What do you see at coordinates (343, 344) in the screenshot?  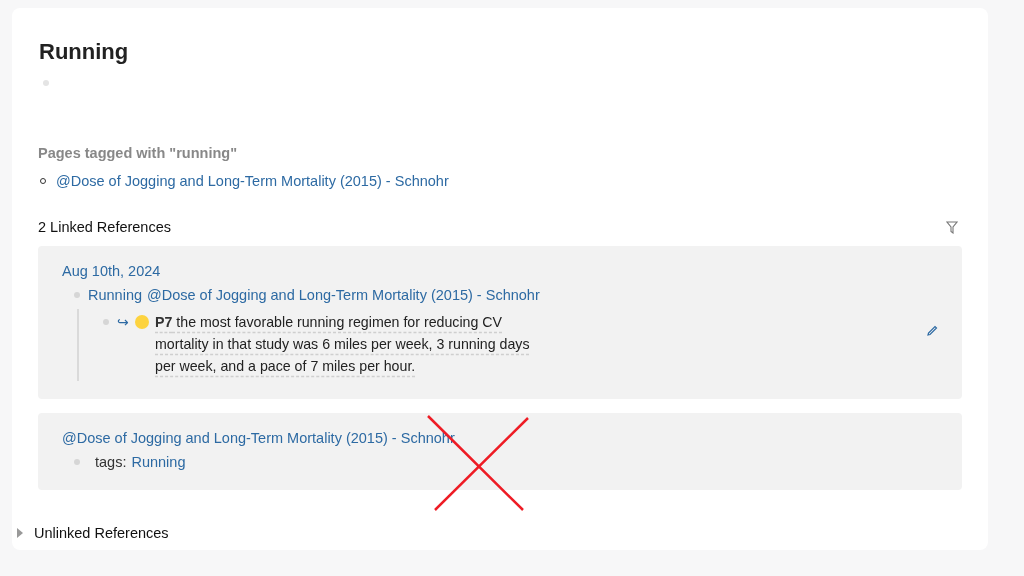 I see `block-text: P7 the most favorable running regimen for reducing CV mortality in that study was 6 miles per week, 3 running days per week, and a pace of 7 miles per hour.` at bounding box center [343, 344].